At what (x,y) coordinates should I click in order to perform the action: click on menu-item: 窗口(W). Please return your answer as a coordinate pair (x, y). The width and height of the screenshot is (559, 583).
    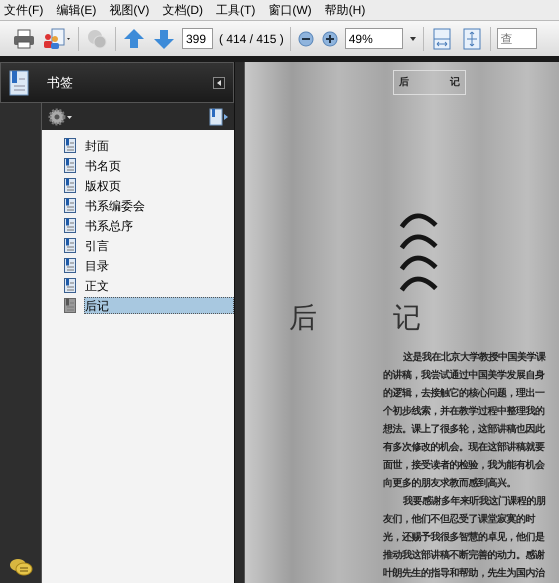
    Looking at the image, I should click on (290, 10).